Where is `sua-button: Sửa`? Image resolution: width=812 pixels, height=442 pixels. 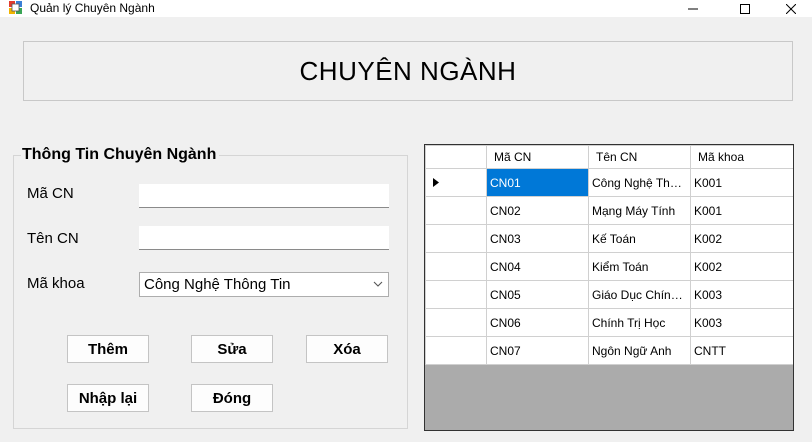
sua-button: Sửa is located at coordinates (232, 349).